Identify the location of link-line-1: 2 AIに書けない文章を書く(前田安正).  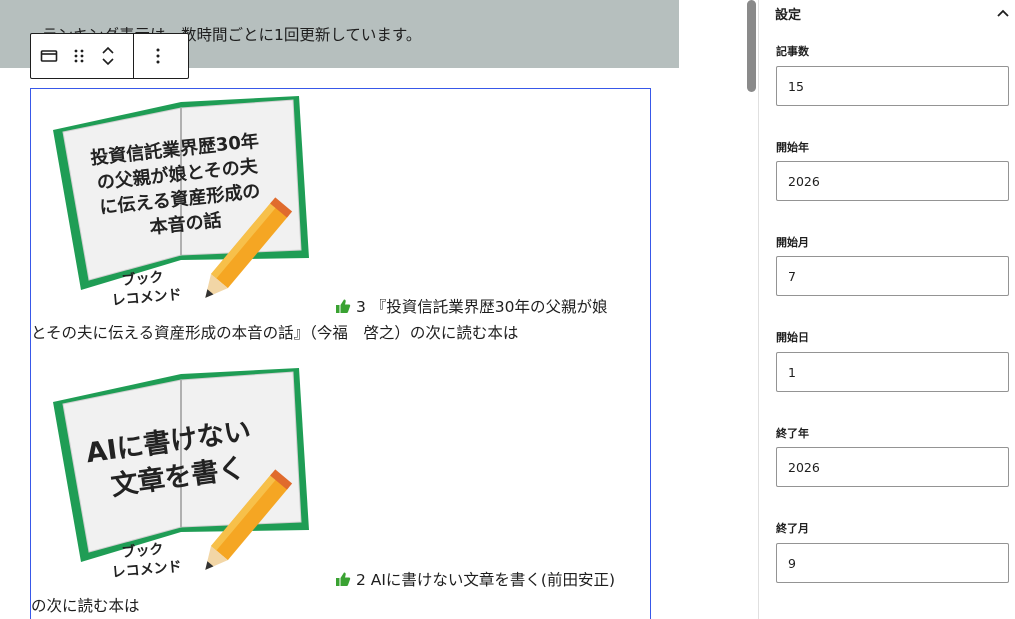
(475, 580).